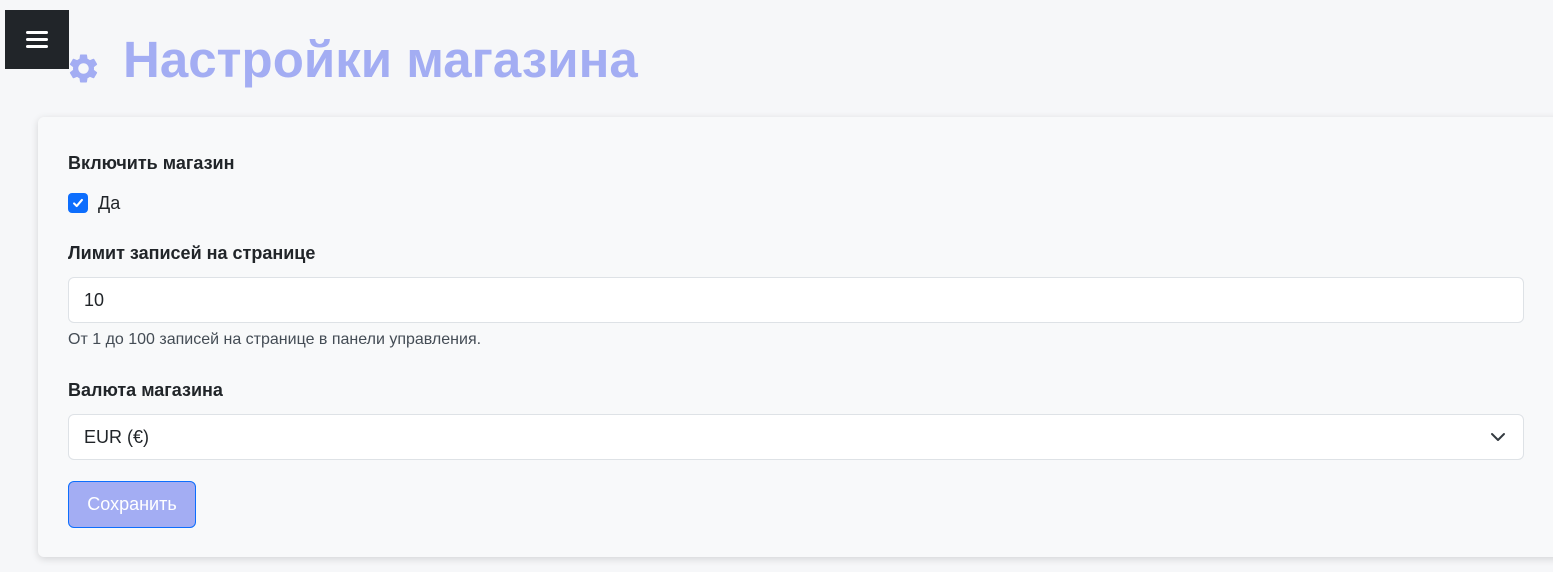 This screenshot has width=1553, height=572. Describe the element at coordinates (109, 203) in the screenshot. I see `enable-shop-checkbox-label: Да` at that location.